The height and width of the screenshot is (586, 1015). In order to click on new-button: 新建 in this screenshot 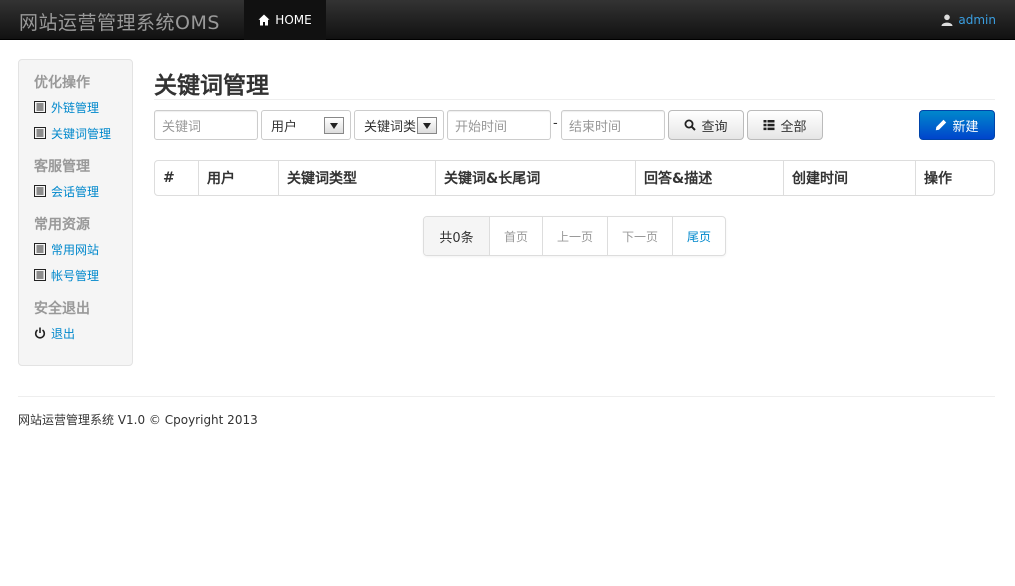, I will do `click(957, 125)`.